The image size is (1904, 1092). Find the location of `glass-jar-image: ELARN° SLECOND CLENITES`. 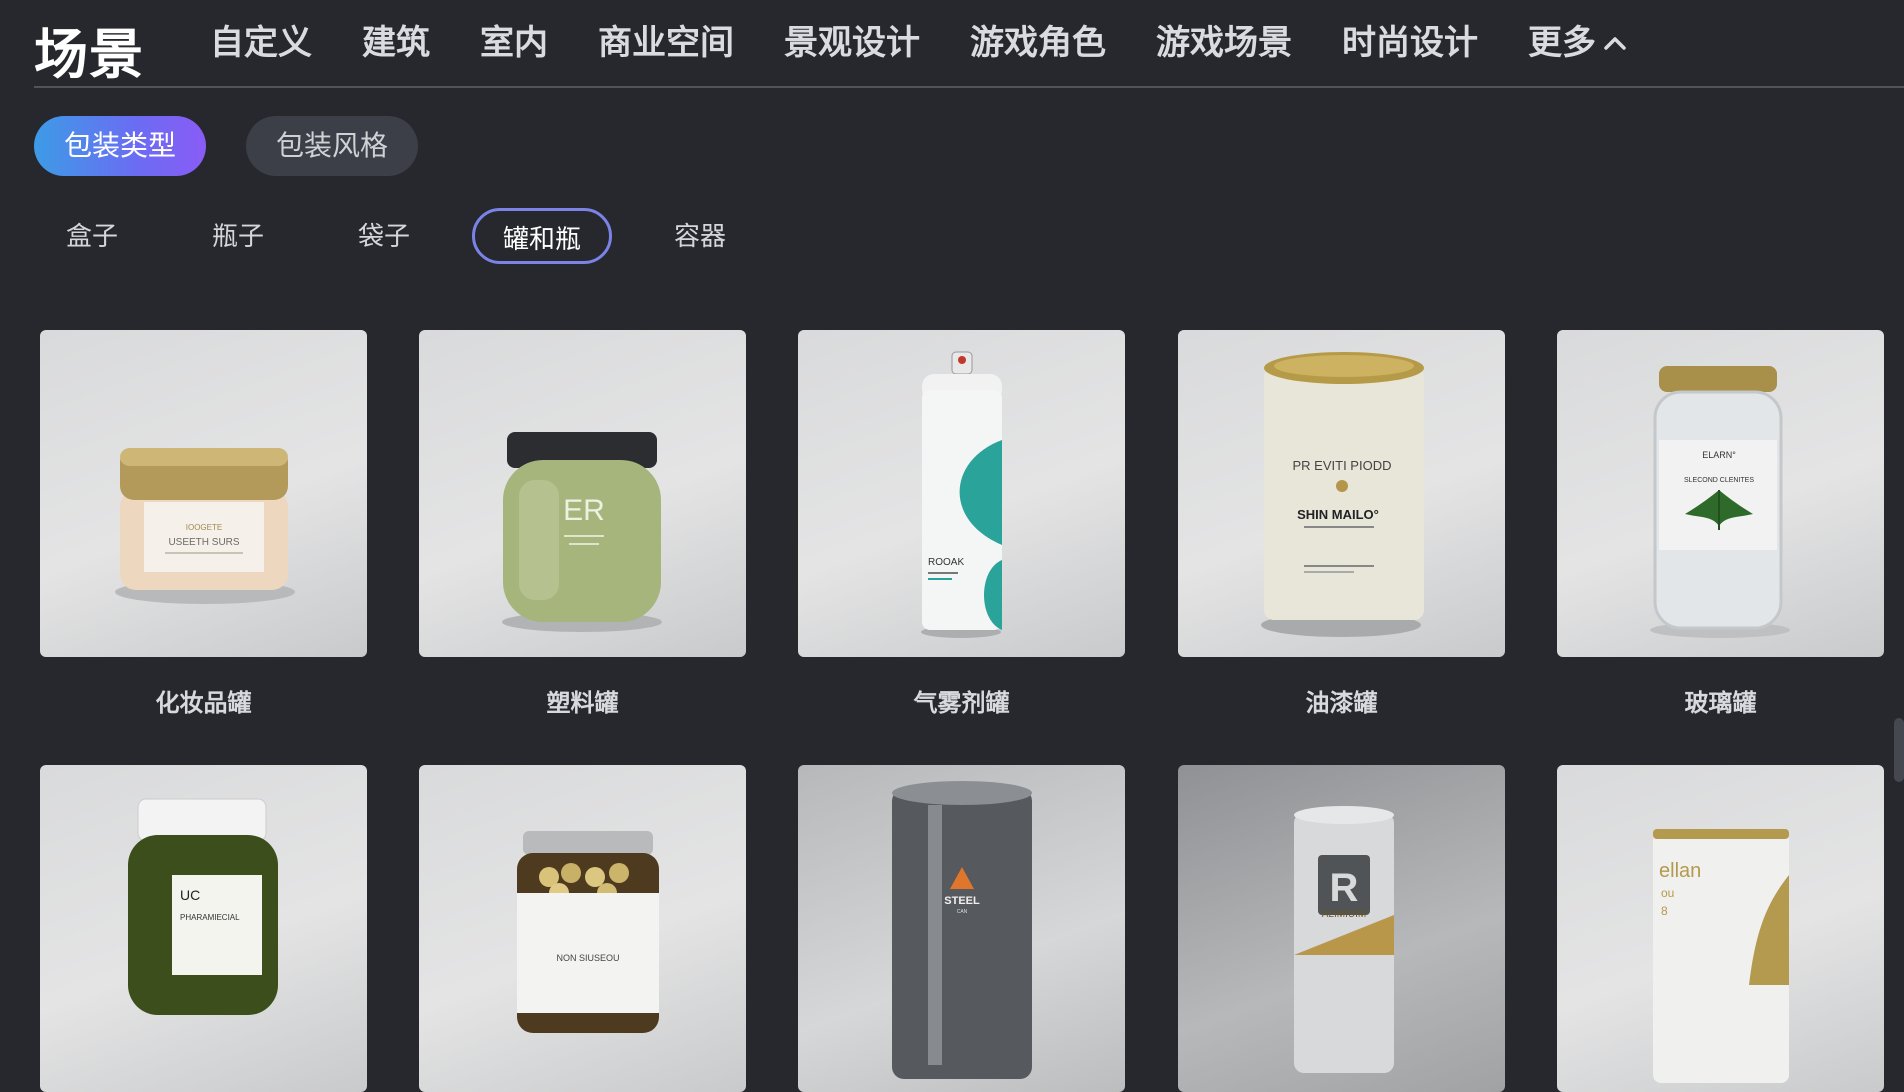

glass-jar-image: ELARN° SLECOND CLENITES is located at coordinates (1720, 493).